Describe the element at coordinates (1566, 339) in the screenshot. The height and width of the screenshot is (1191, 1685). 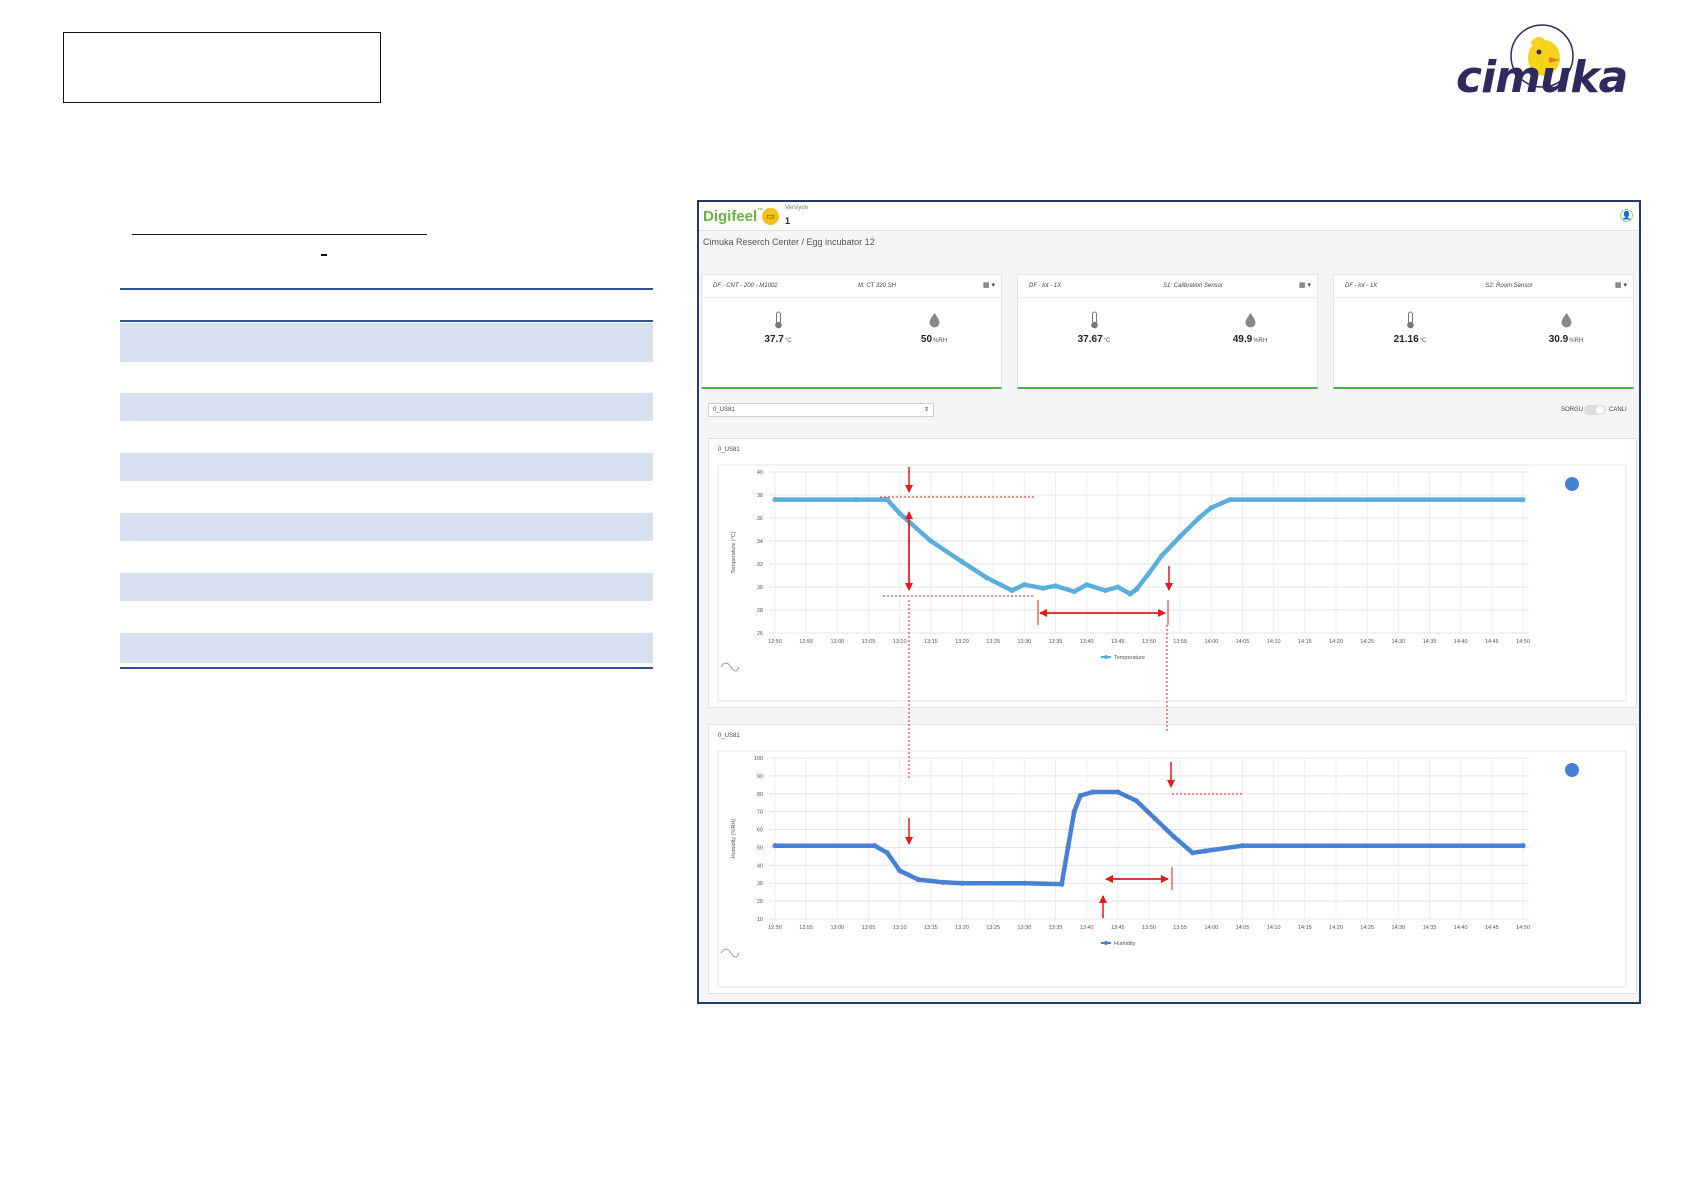
I see `card-humidity: 30.9%RH` at that location.